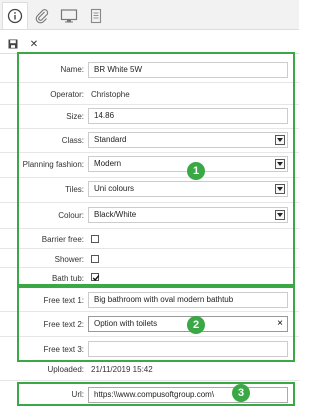  I want to click on tiles-value: Uni colours, so click(114, 188).